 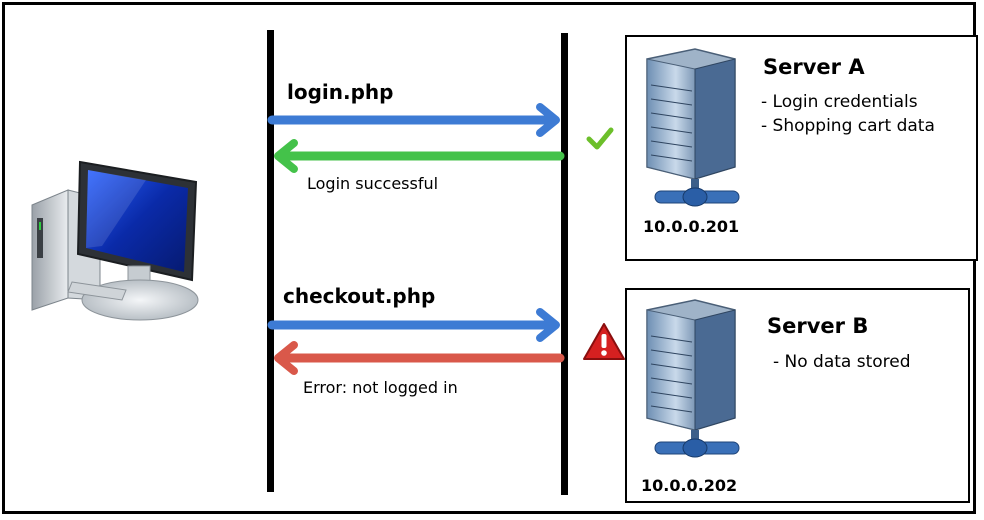 I want to click on server-ip: 10.0.0.202, so click(x=689, y=485).